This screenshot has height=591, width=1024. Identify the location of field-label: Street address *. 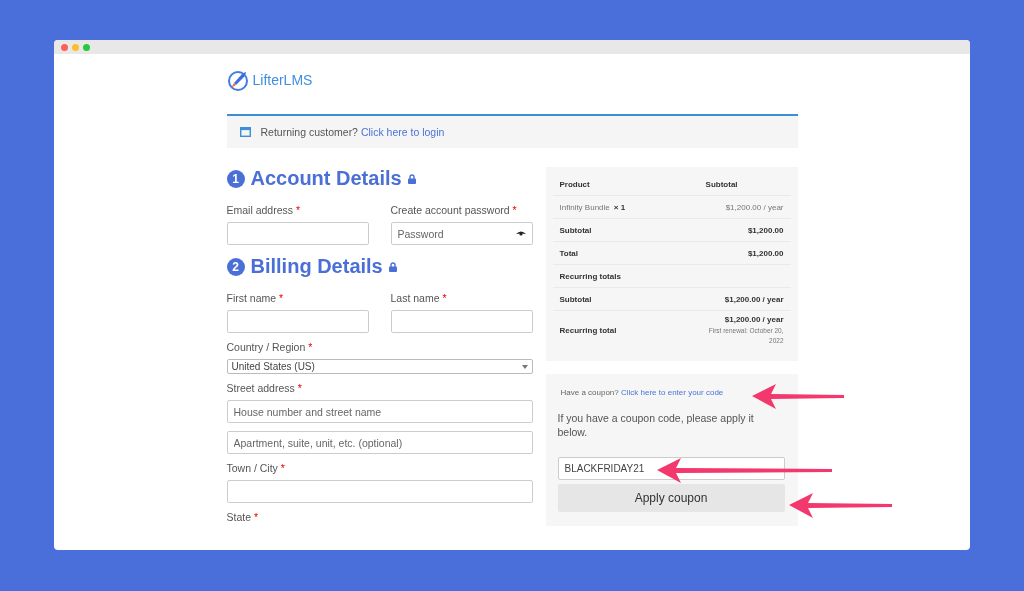
(264, 388).